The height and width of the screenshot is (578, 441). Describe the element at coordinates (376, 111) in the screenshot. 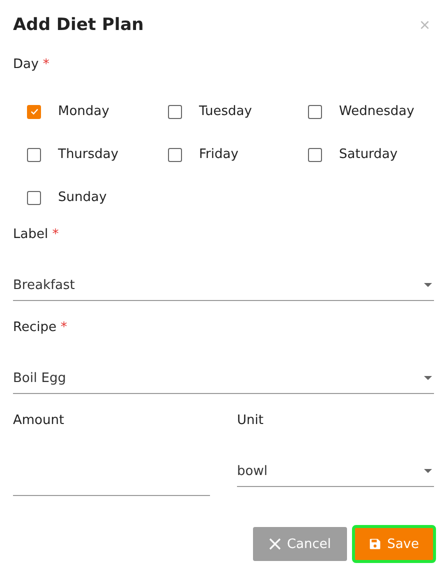

I see `checkbox-label: Wednesday` at that location.